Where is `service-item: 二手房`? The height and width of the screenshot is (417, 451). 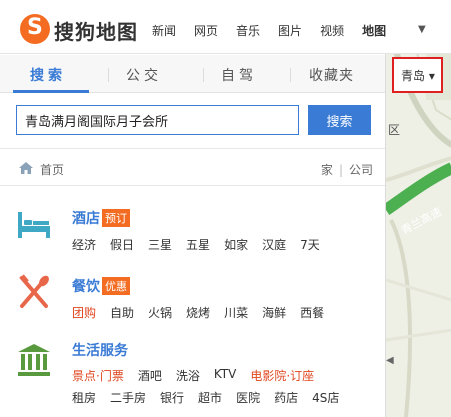
service-item: 二手房 is located at coordinates (128, 397).